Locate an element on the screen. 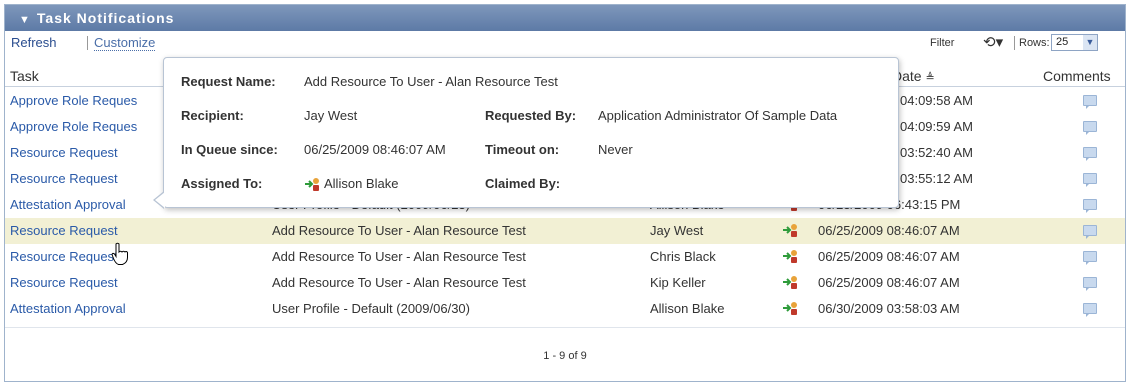 The image size is (1128, 384). panel-titlebar: ▼ Task Notifications is located at coordinates (565, 18).